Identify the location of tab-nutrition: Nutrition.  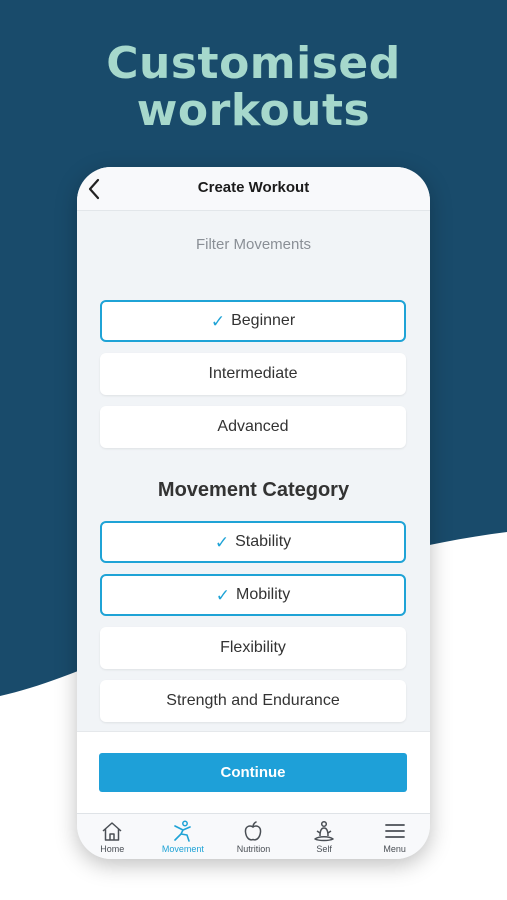
(253, 836).